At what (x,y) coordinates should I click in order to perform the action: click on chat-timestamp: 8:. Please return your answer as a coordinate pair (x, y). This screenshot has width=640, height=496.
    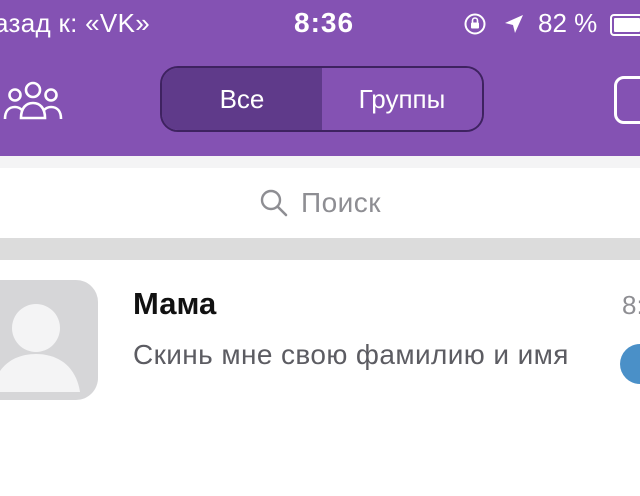
    Looking at the image, I should click on (631, 305).